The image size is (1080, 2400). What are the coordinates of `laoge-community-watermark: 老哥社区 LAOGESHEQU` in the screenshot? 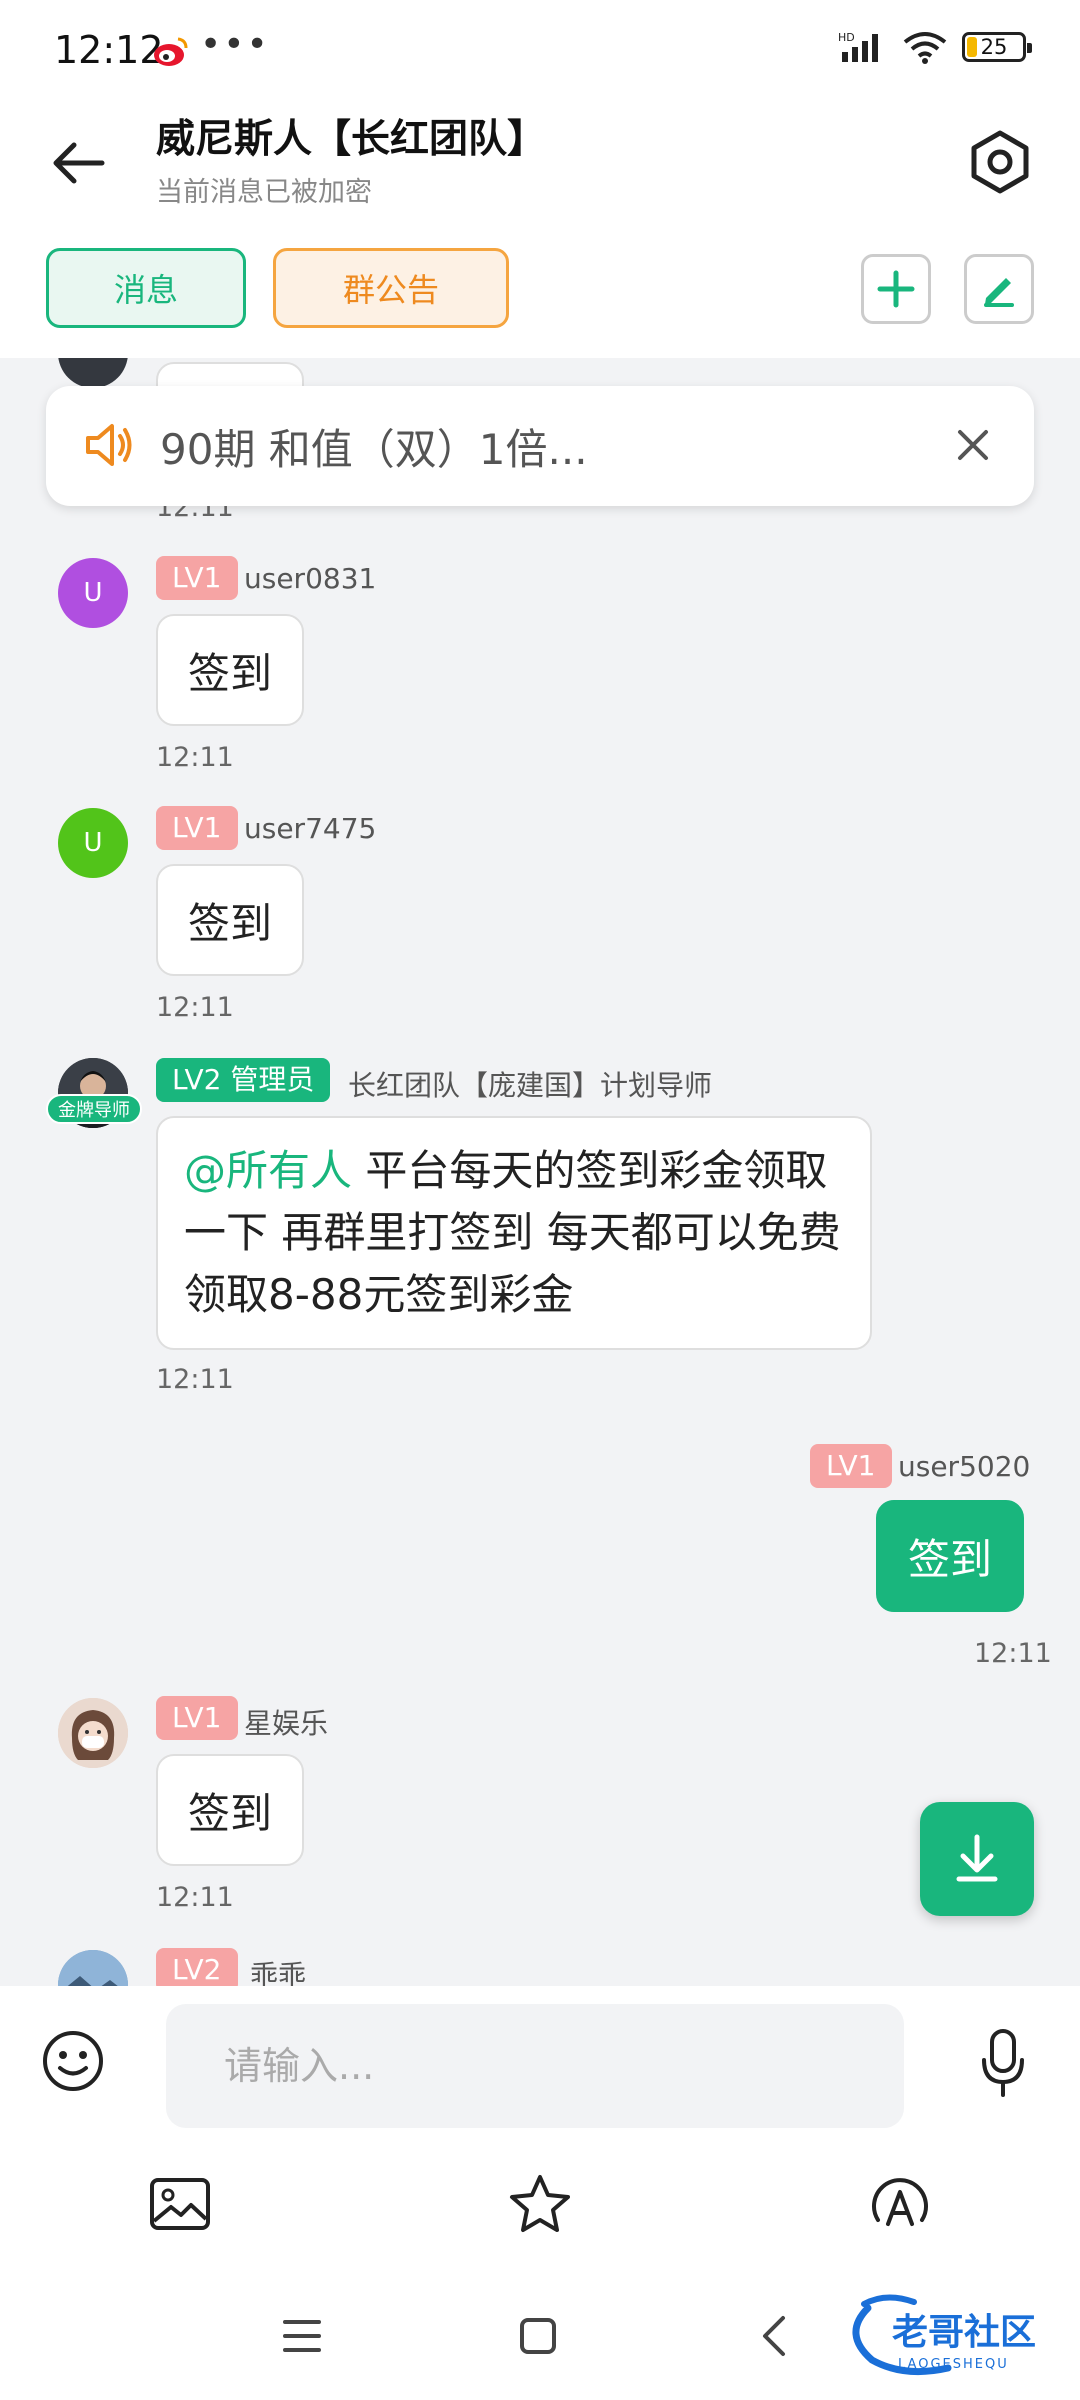 It's located at (944, 2335).